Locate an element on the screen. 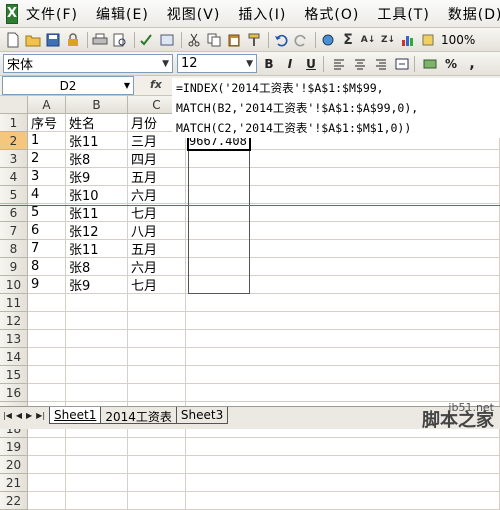  menu-file: 文件(F) is located at coordinates (52, 14).